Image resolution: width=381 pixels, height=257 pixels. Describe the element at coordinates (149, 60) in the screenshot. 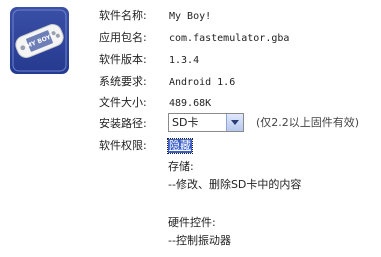

I see `version-row: 软件版本: 1.3.4` at that location.